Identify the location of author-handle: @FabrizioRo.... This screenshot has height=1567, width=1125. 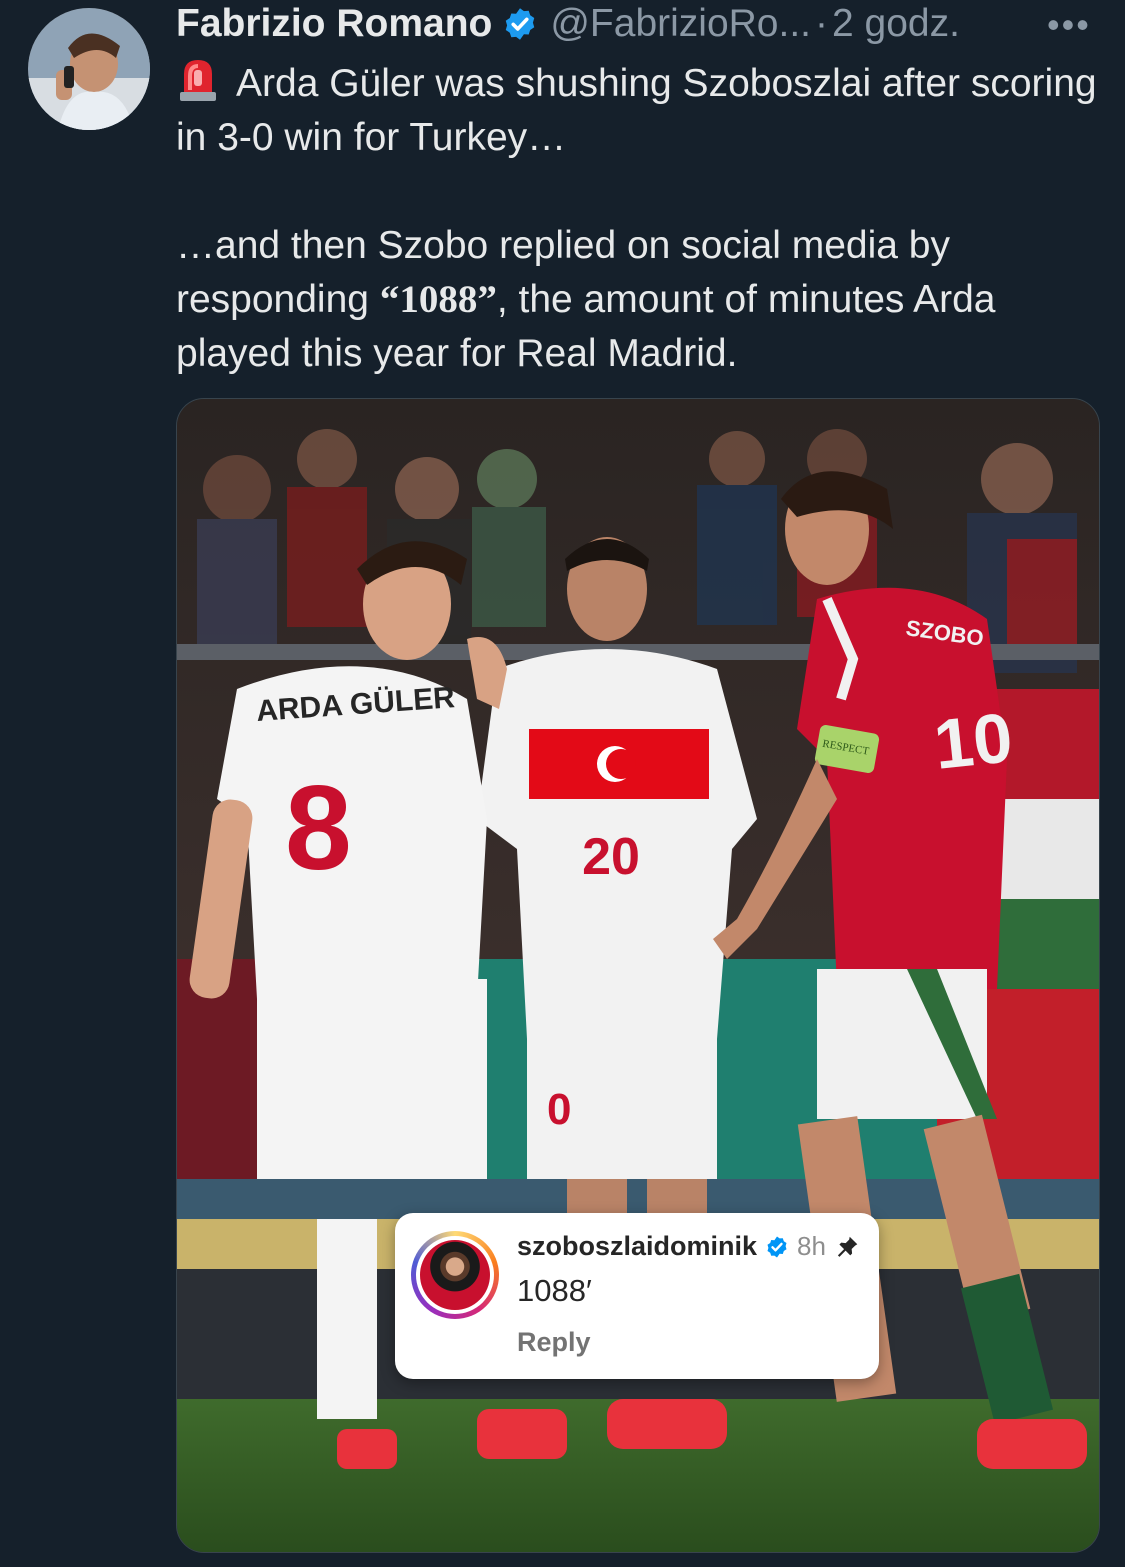
(680, 24).